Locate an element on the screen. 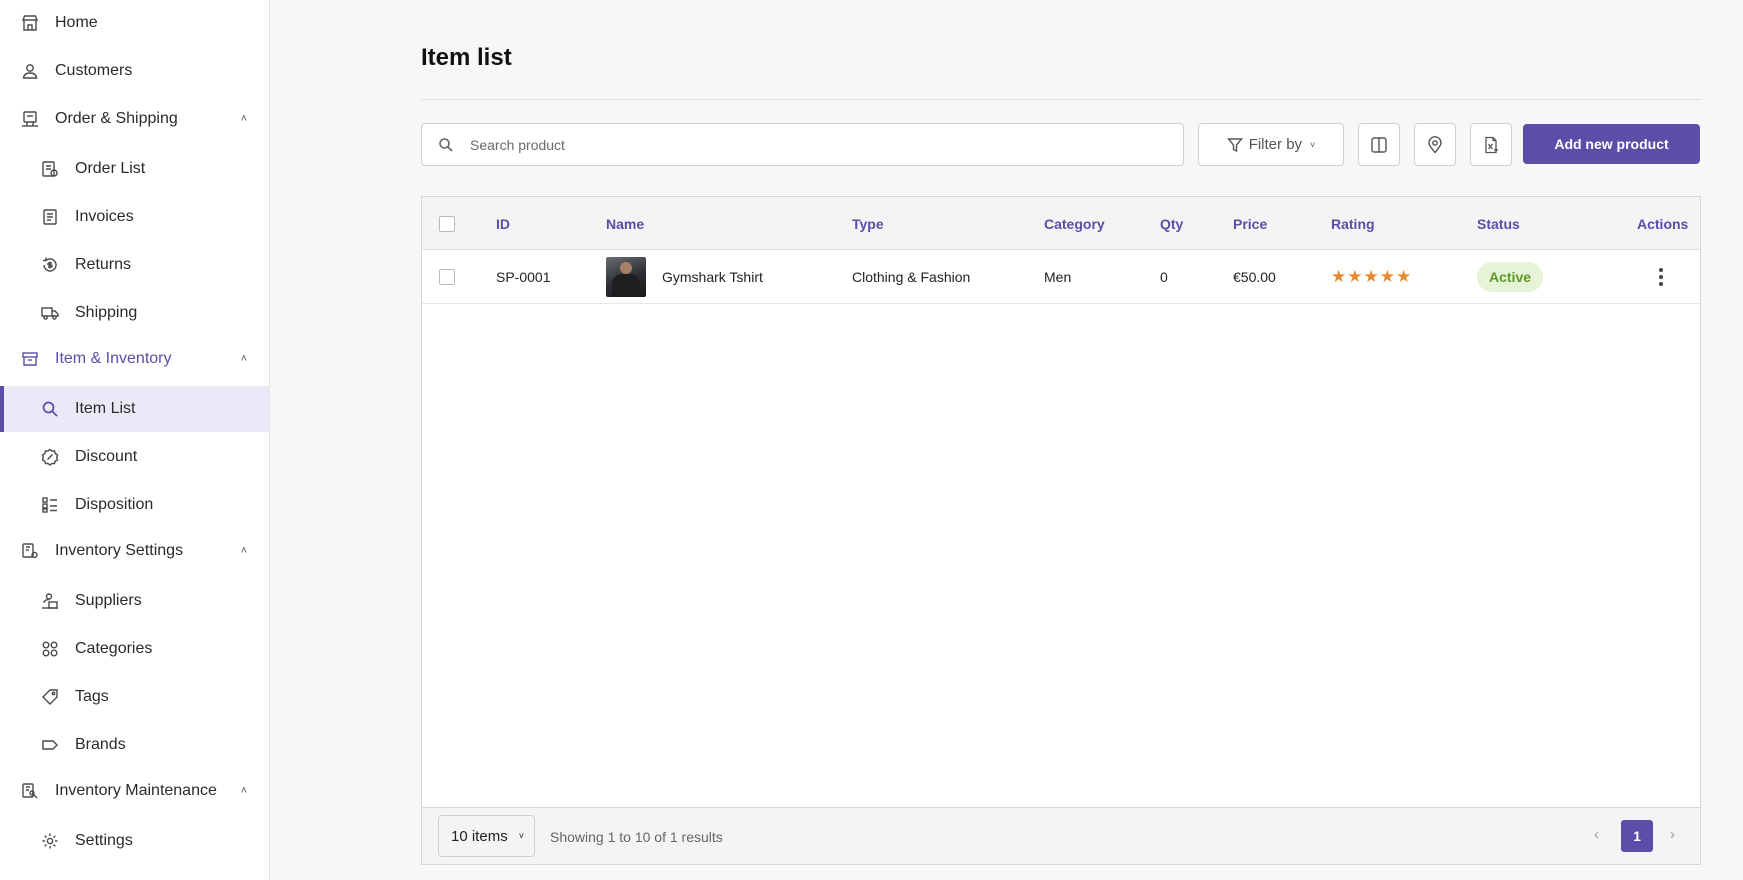 The height and width of the screenshot is (880, 1743). sidebar-group-order-shipping: Order & Shipping ˄ is located at coordinates (134, 119).